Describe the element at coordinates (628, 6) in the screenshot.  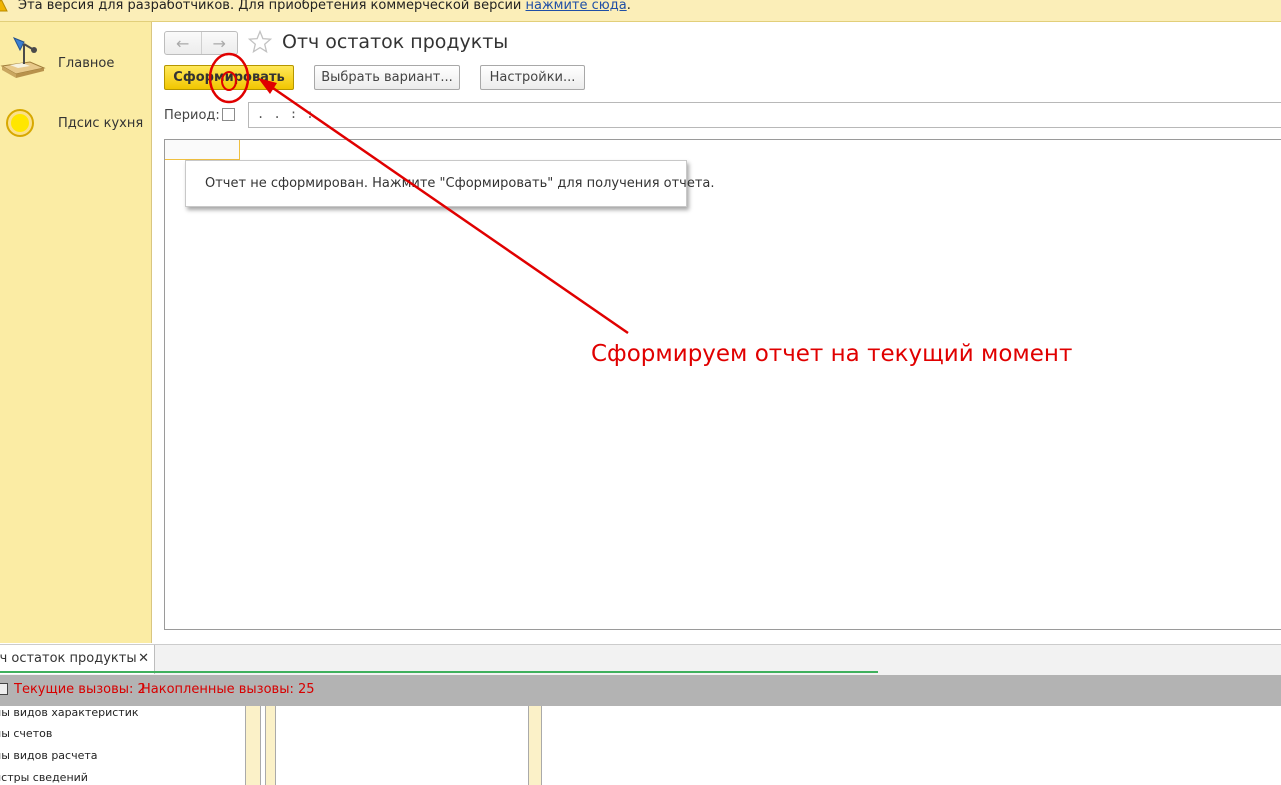
I see `banner-suffix: .` at that location.